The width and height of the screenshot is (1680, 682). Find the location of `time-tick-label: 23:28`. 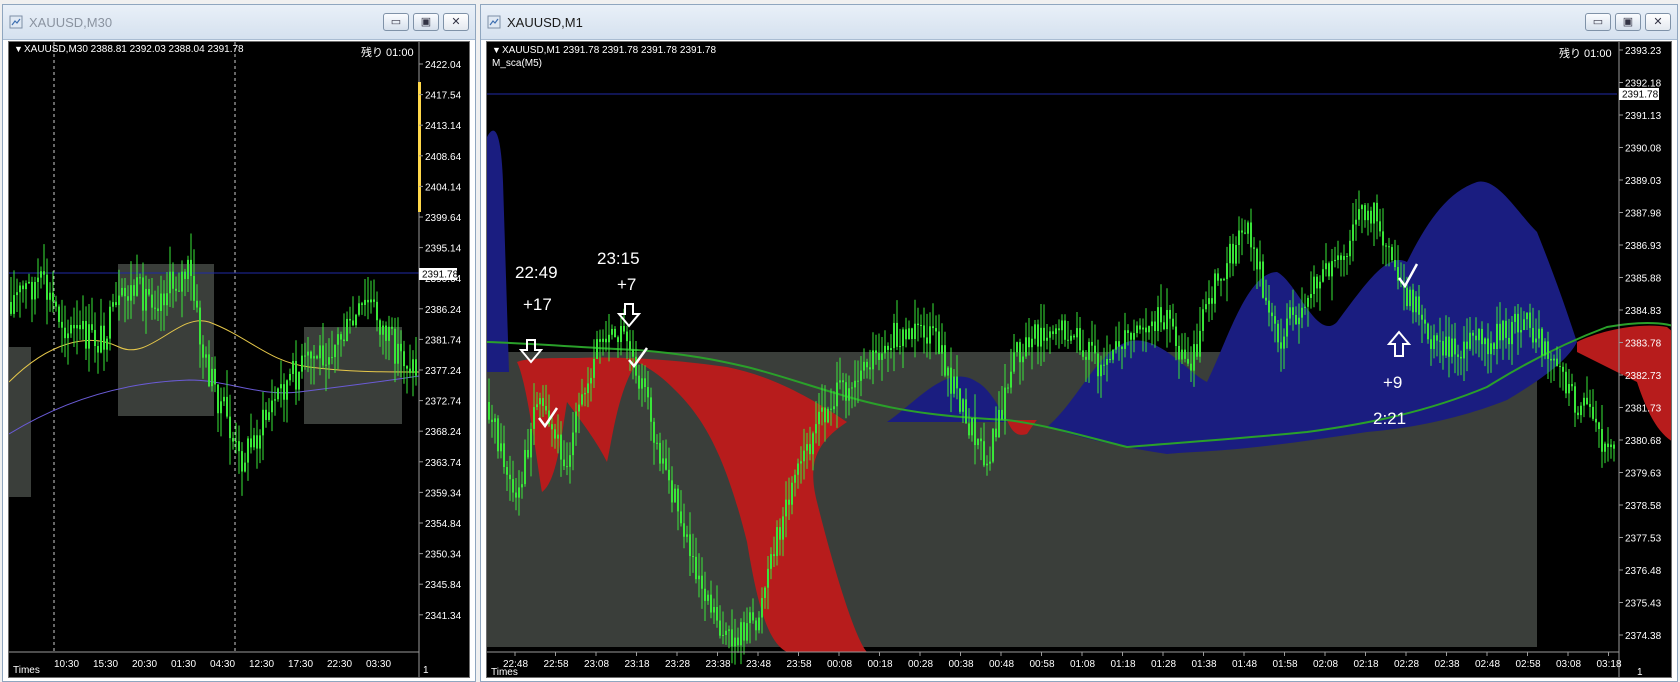

time-tick-label: 23:28 is located at coordinates (677, 664).